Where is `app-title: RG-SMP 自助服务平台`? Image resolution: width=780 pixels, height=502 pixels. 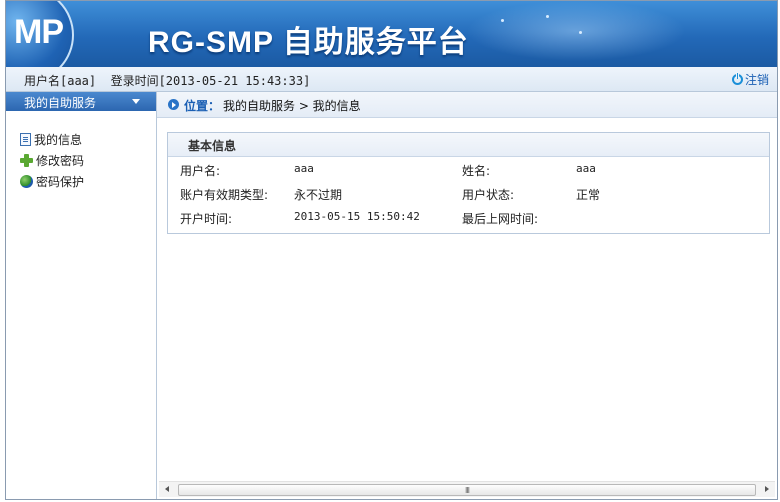 app-title: RG-SMP 自助服务平台 is located at coordinates (308, 42).